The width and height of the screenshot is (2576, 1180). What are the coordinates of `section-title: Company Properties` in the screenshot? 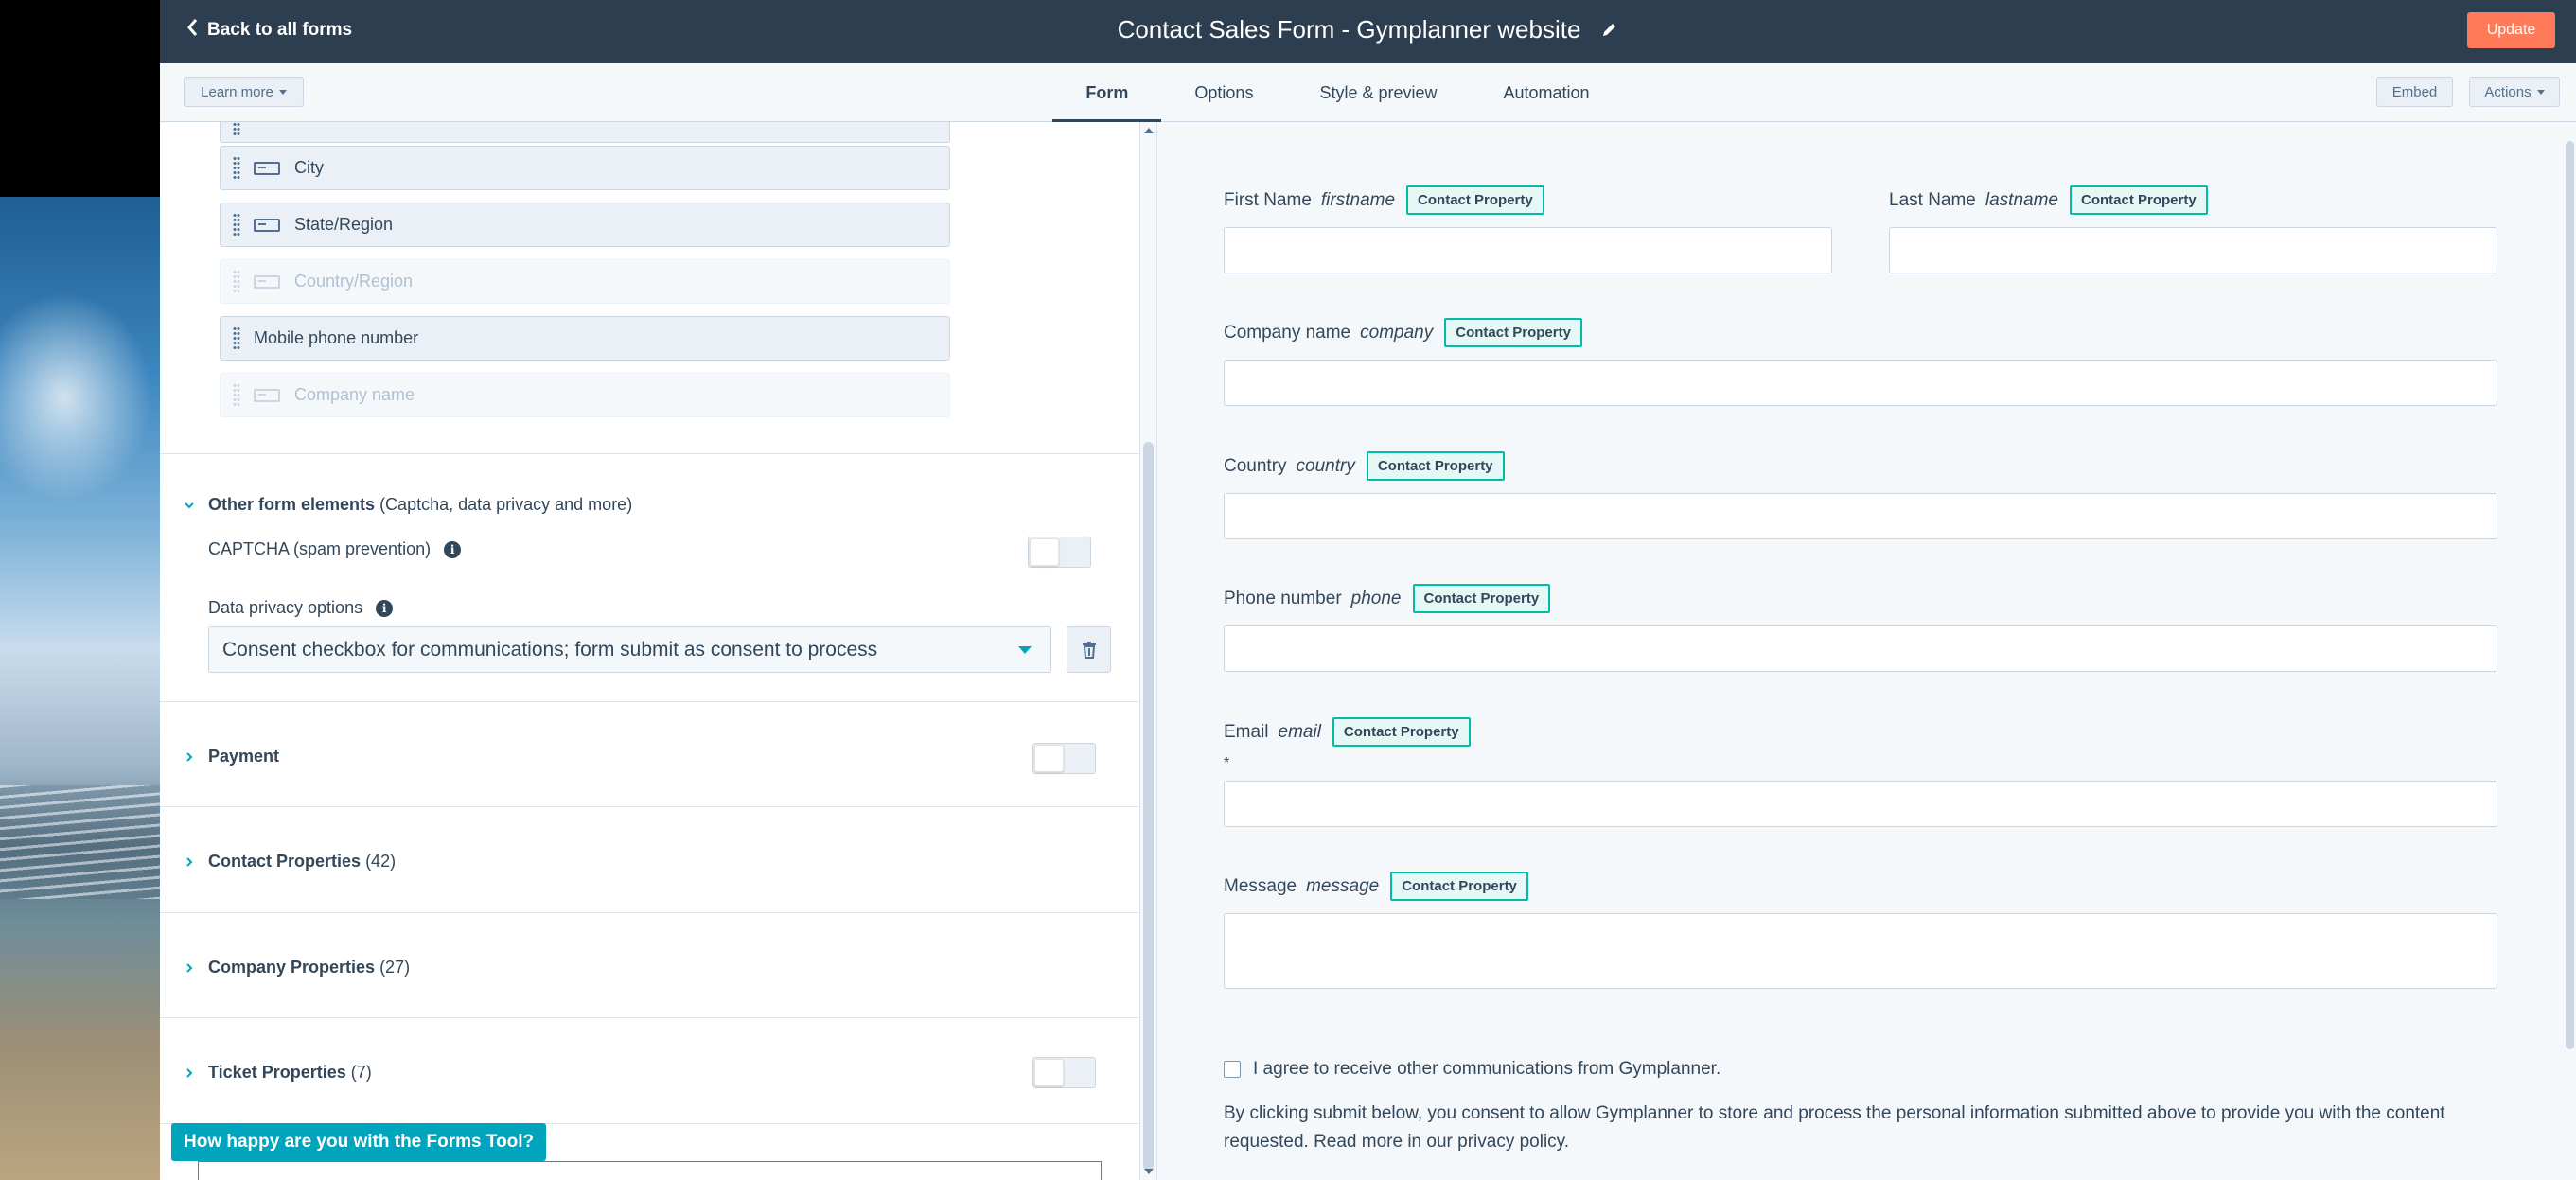 It's located at (292, 967).